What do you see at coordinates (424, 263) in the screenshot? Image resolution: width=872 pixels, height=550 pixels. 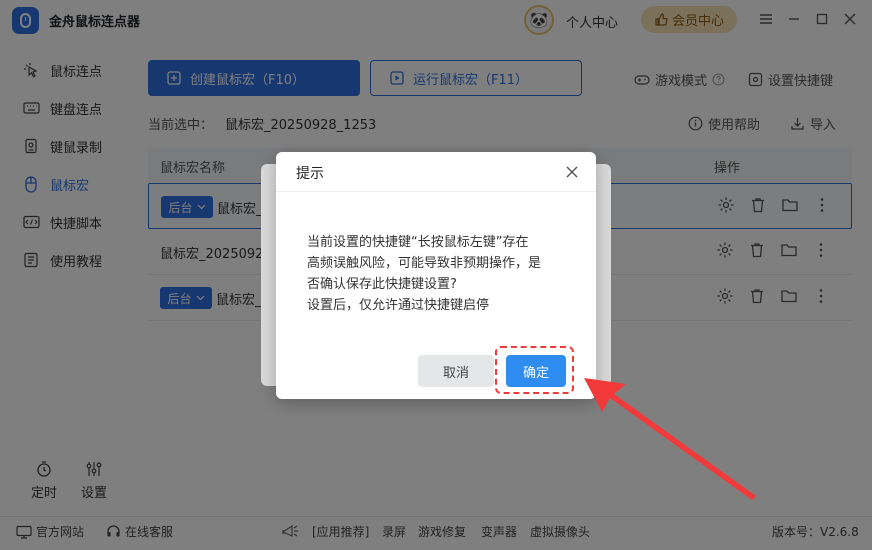 I see `dialog-message-line: 高频误触风险，可能导致非预期操作，是` at bounding box center [424, 263].